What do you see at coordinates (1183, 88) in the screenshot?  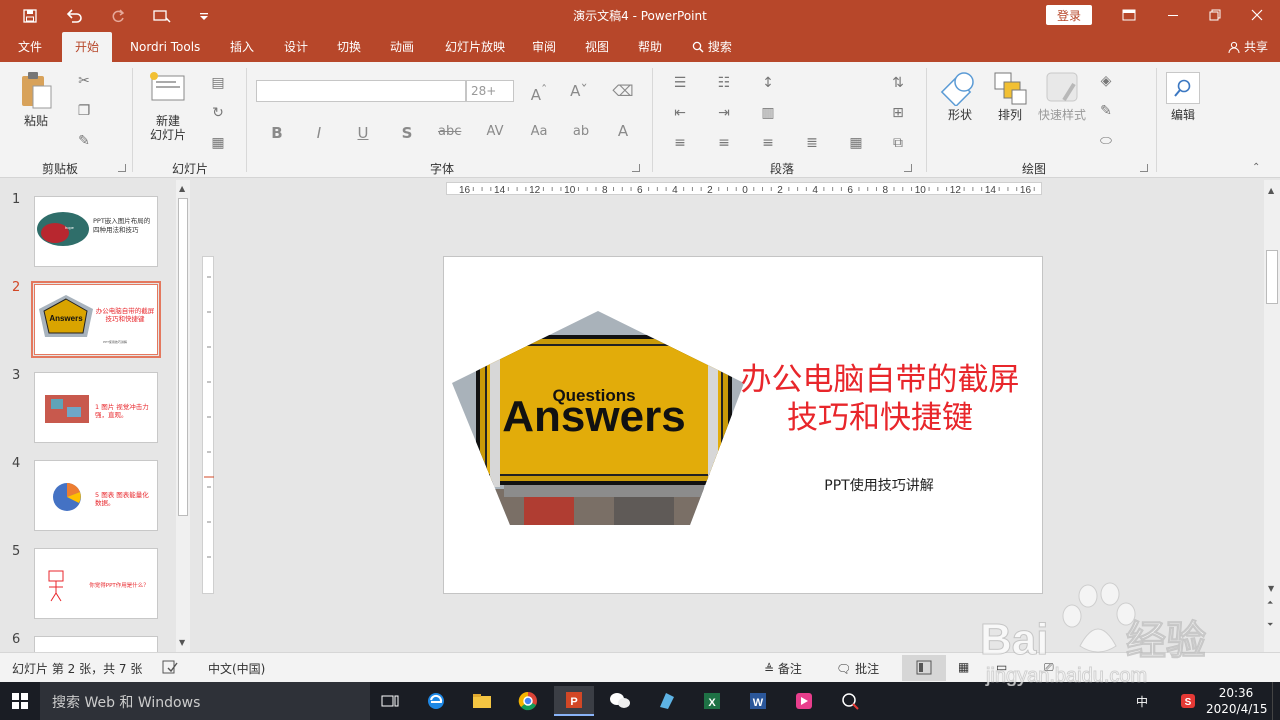 I see `editing-button` at bounding box center [1183, 88].